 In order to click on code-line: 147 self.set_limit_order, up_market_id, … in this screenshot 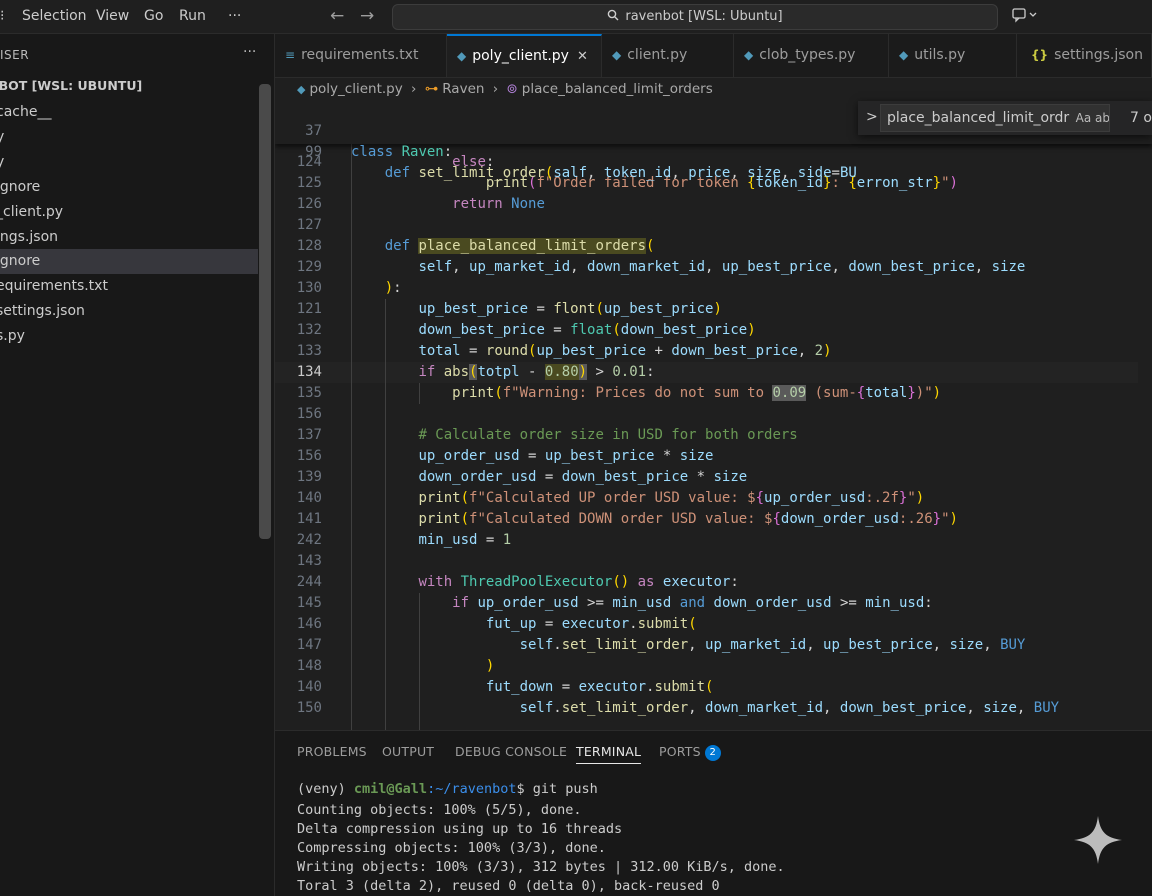, I will do `click(661, 645)`.